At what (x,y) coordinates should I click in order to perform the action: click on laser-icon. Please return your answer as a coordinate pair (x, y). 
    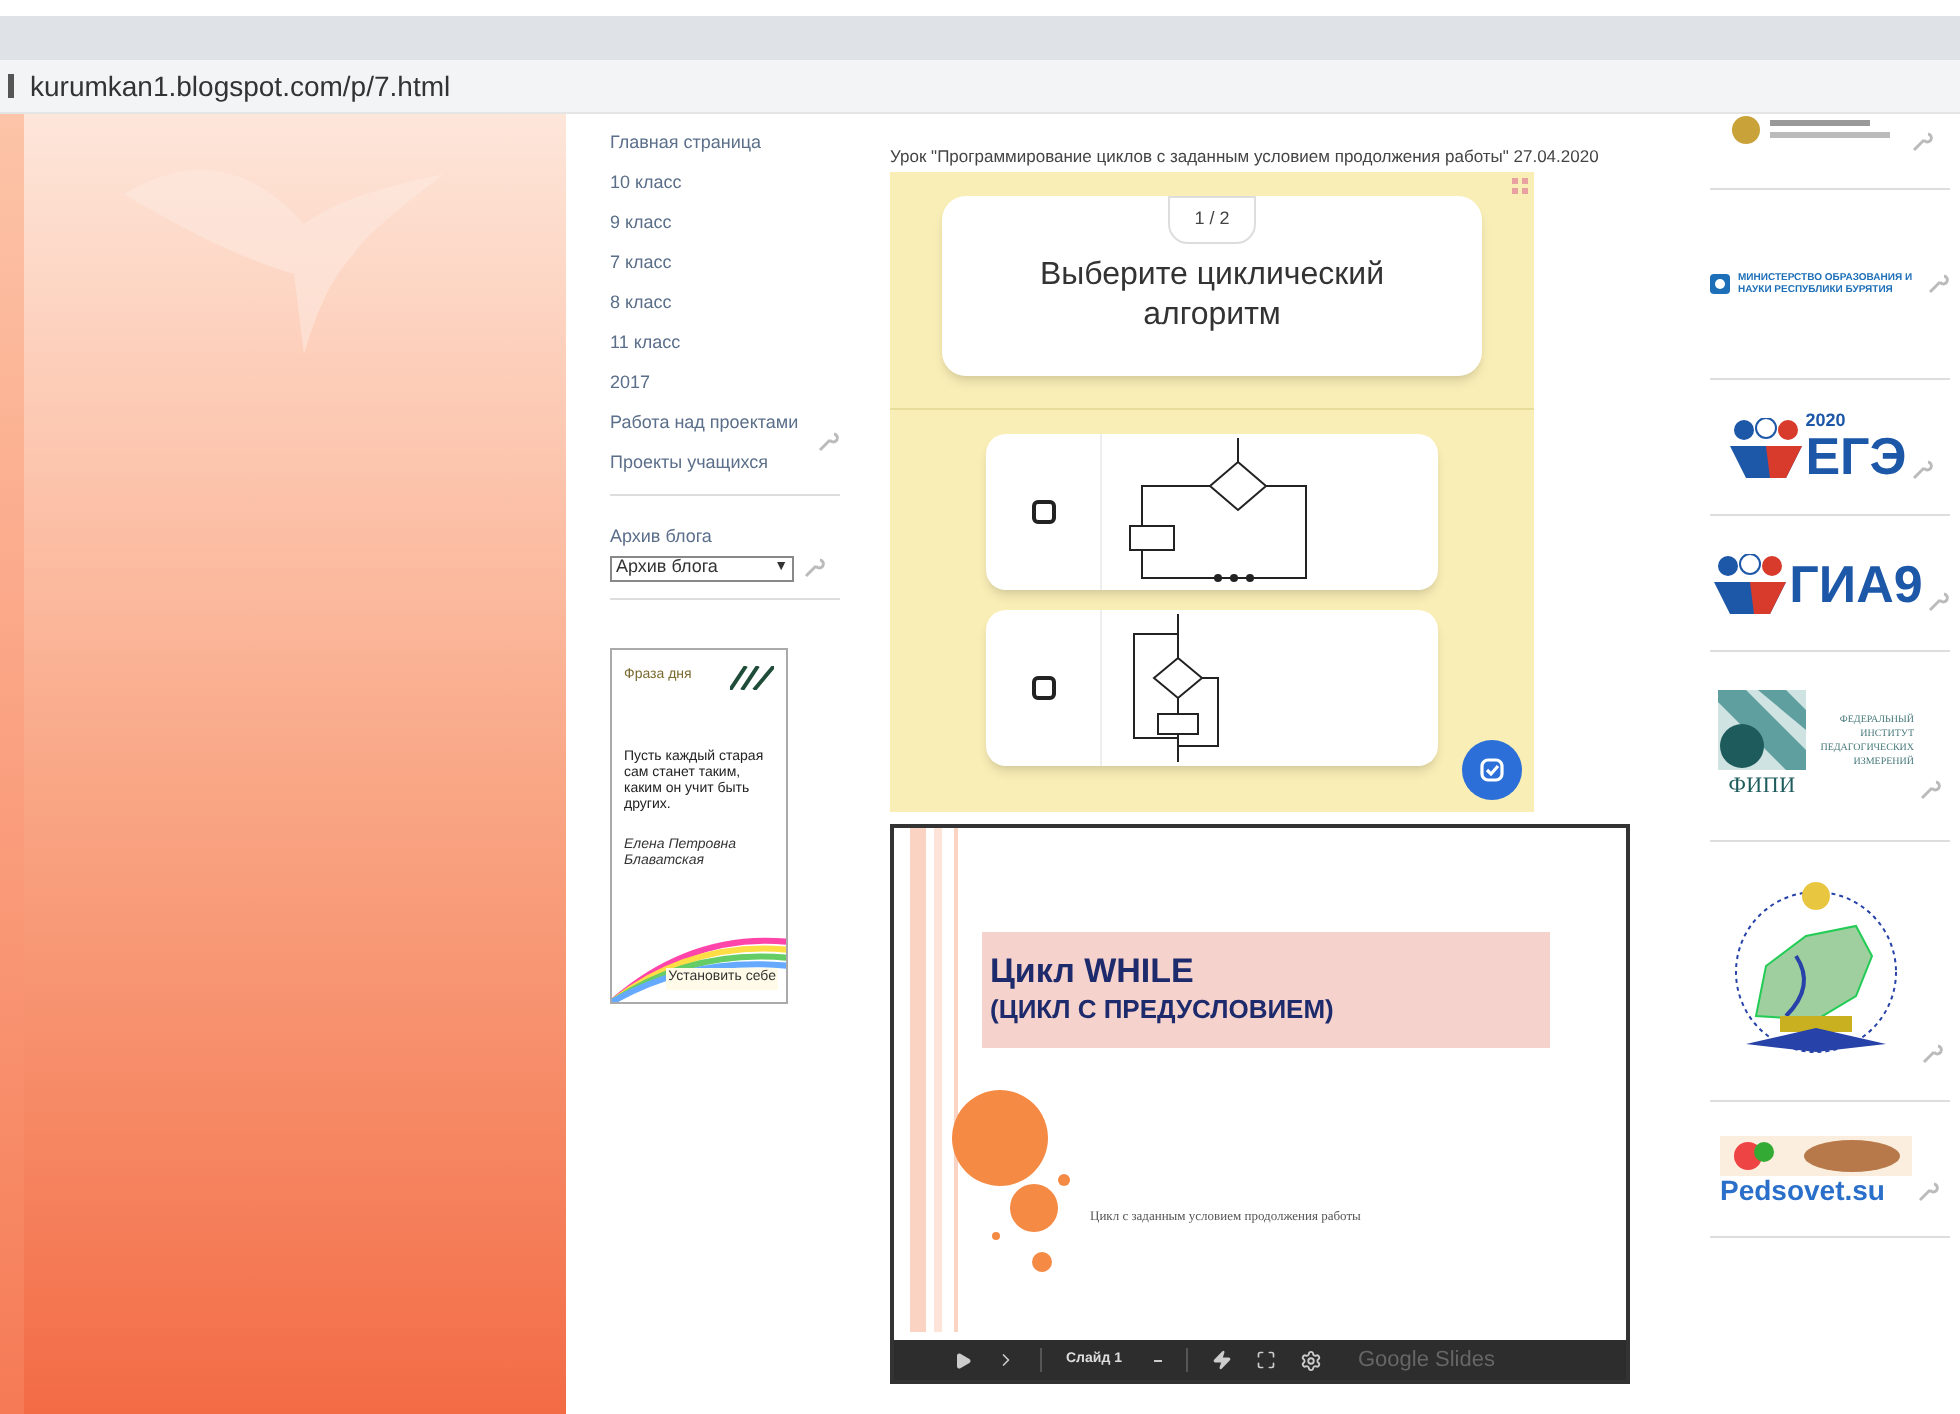
    Looking at the image, I should click on (1221, 1360).